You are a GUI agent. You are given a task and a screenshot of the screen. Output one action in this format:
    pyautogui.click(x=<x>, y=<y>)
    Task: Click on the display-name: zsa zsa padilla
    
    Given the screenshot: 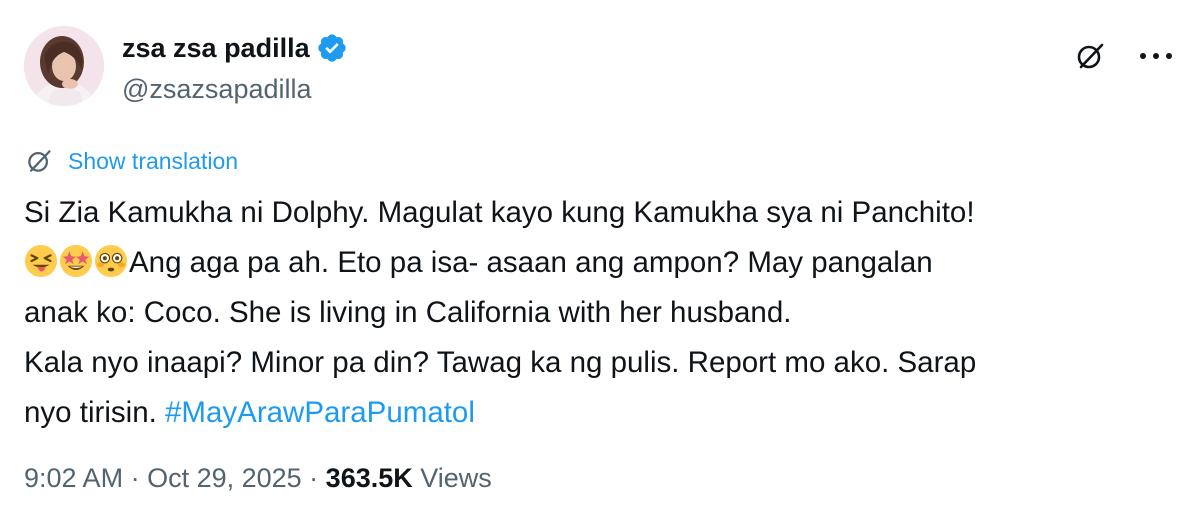 What is the action you would take?
    pyautogui.click(x=216, y=48)
    